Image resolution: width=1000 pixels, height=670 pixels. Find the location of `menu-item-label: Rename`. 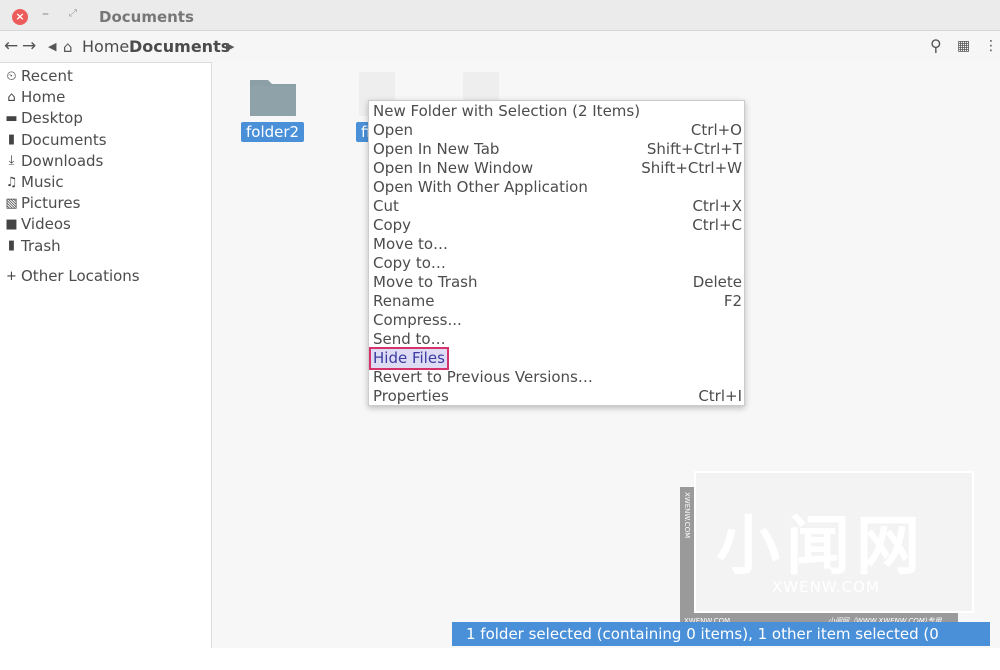

menu-item-label: Rename is located at coordinates (404, 301).